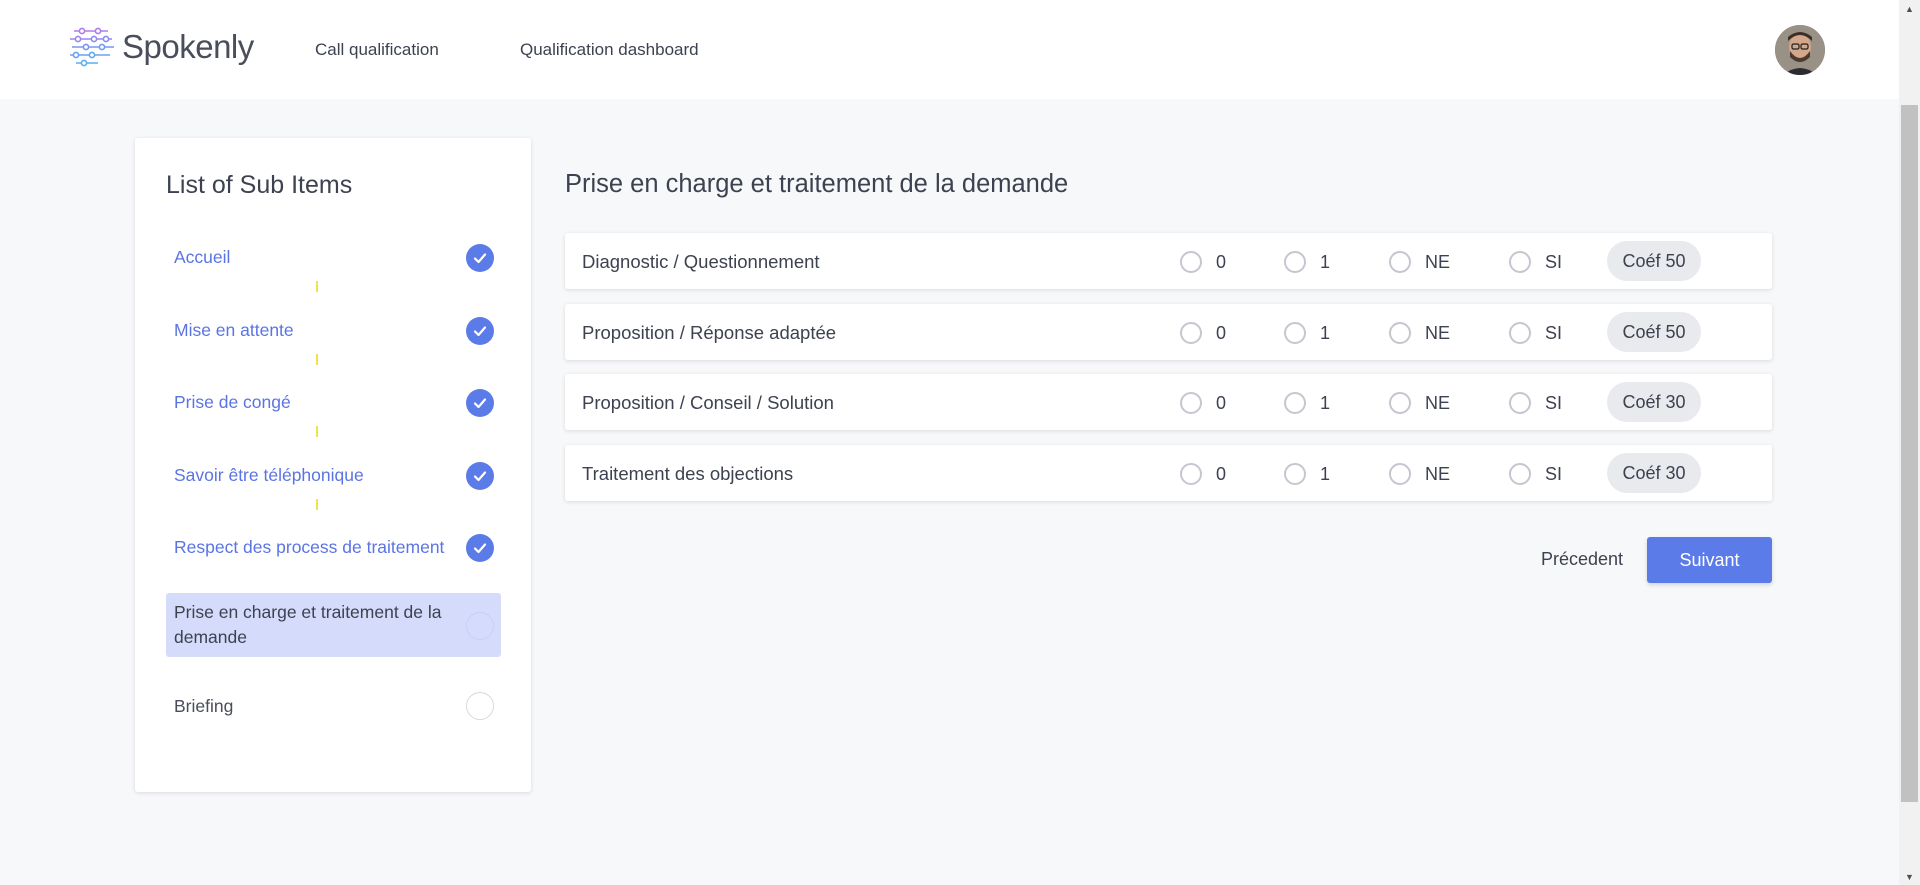  What do you see at coordinates (609, 50) in the screenshot?
I see `nav-qualification-dashboard: Qualification dashboard` at bounding box center [609, 50].